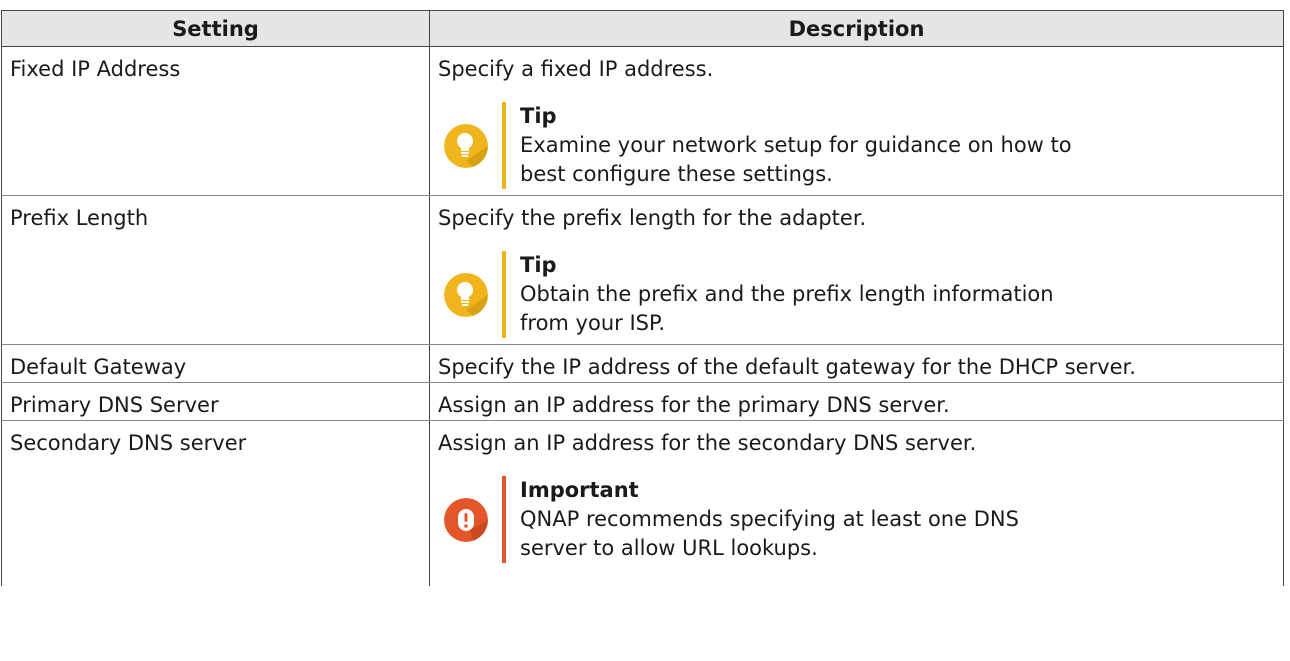 This screenshot has width=1290, height=661. What do you see at coordinates (215, 270) in the screenshot?
I see `setting-cell: Prefix Length` at bounding box center [215, 270].